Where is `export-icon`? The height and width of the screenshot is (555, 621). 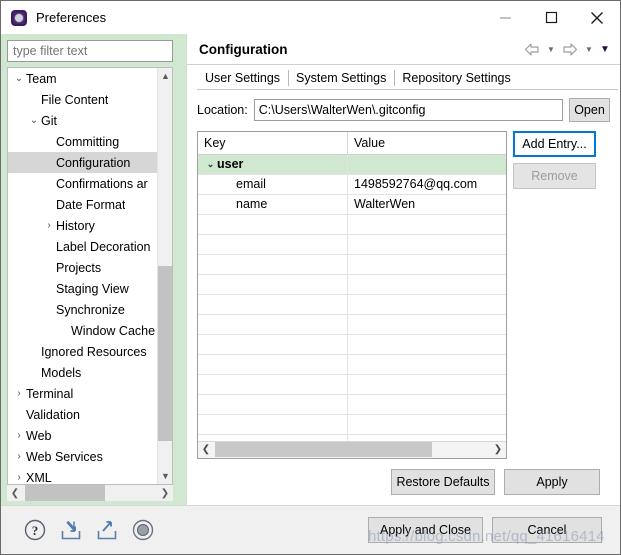
export-icon is located at coordinates (107, 530).